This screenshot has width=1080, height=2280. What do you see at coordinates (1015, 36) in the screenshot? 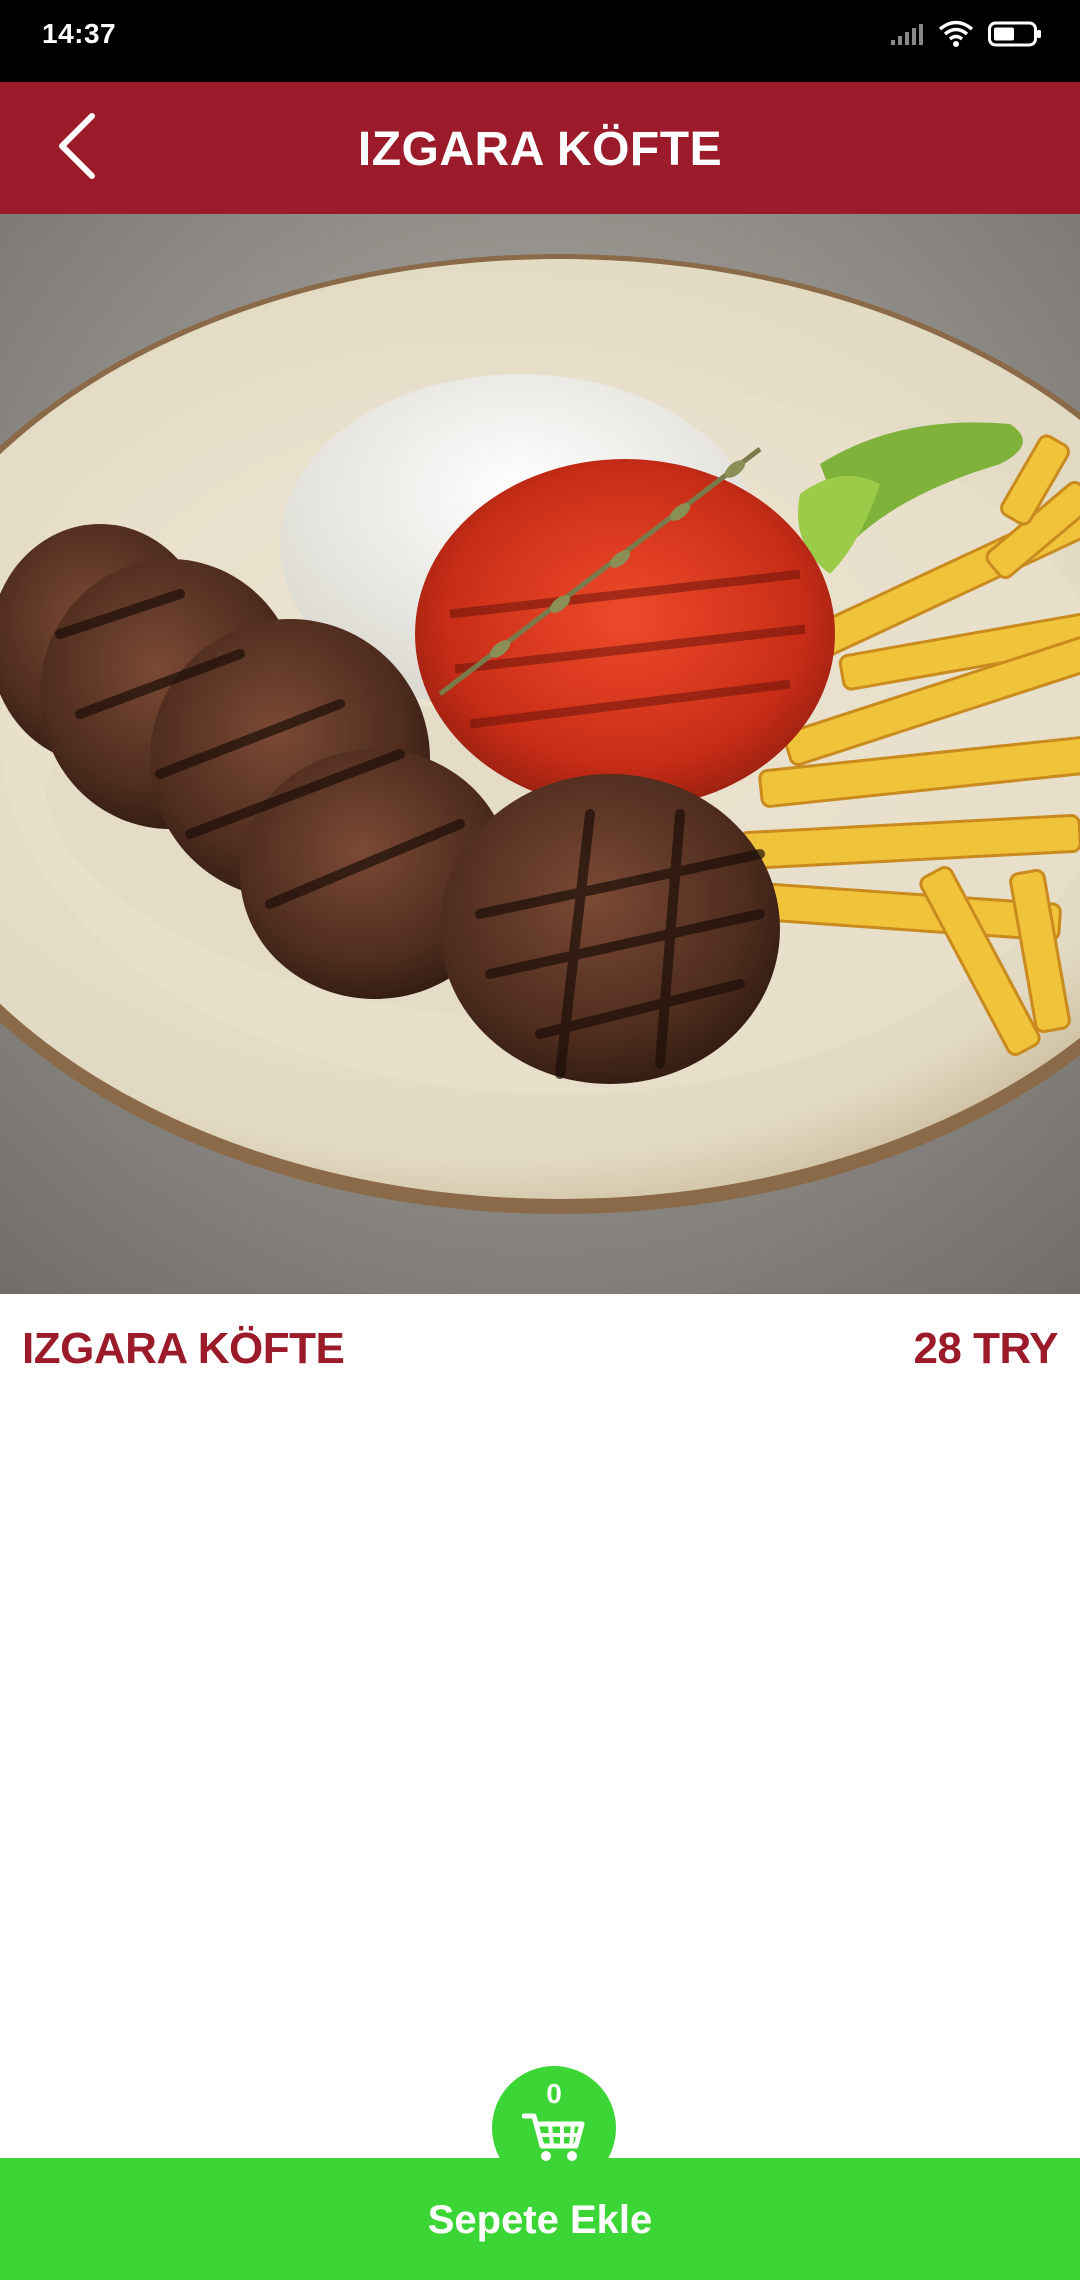
I see `battery-icon` at bounding box center [1015, 36].